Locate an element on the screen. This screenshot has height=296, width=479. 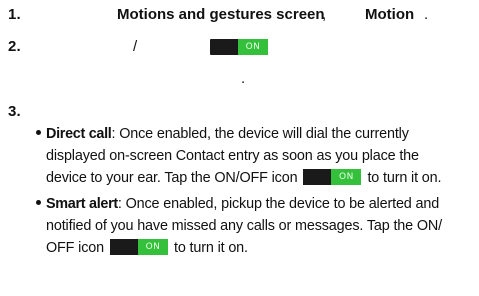
bullet-text-line: device to your ear. Tap the ON/OFF icon is located at coordinates (172, 178).